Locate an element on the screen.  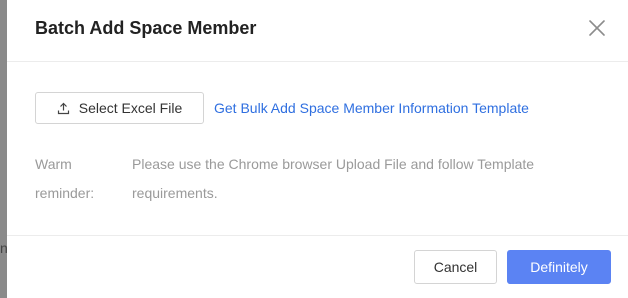
select-excel-file-label: Select Excel File is located at coordinates (130, 108).